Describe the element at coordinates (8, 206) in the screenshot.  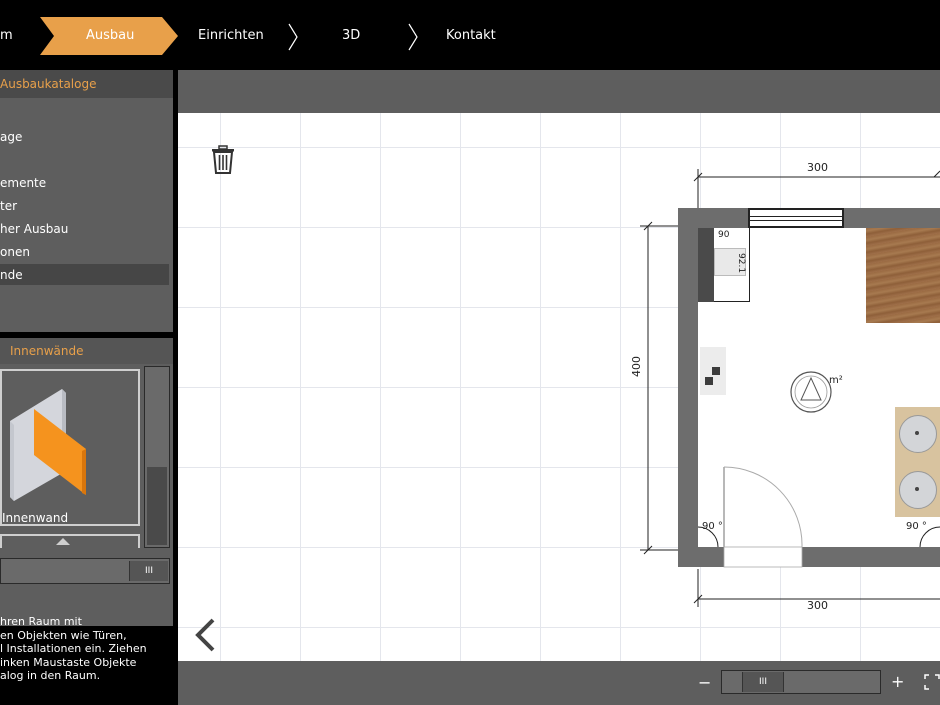
I see `catalog-item: ter` at that location.